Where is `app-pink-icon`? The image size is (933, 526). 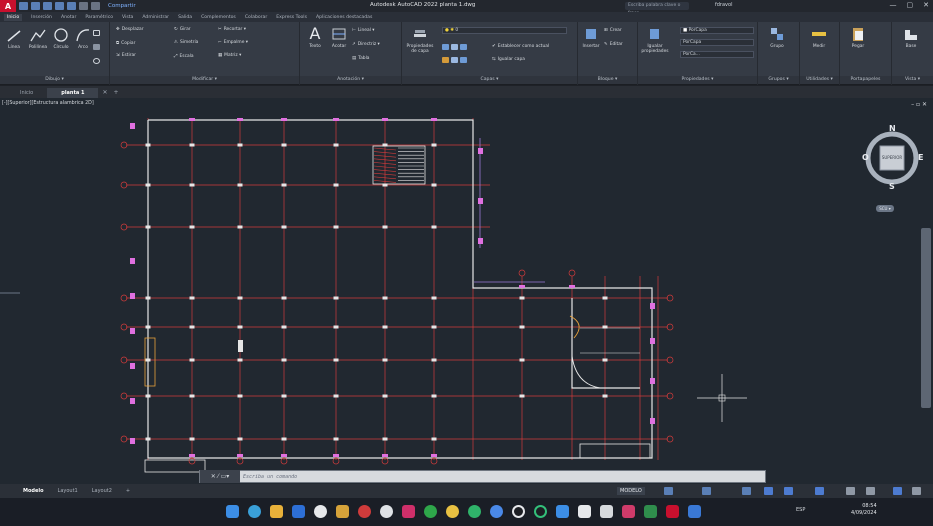
app-pink-icon is located at coordinates (408, 511).